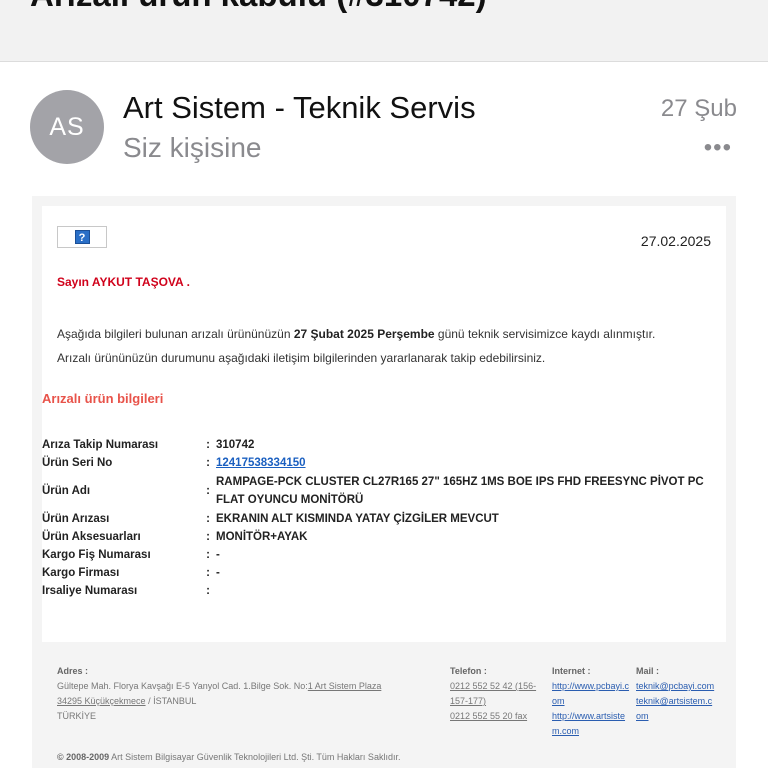 The image size is (768, 768). What do you see at coordinates (76, 519) in the screenshot?
I see `info-label: Ürün Arızası` at bounding box center [76, 519].